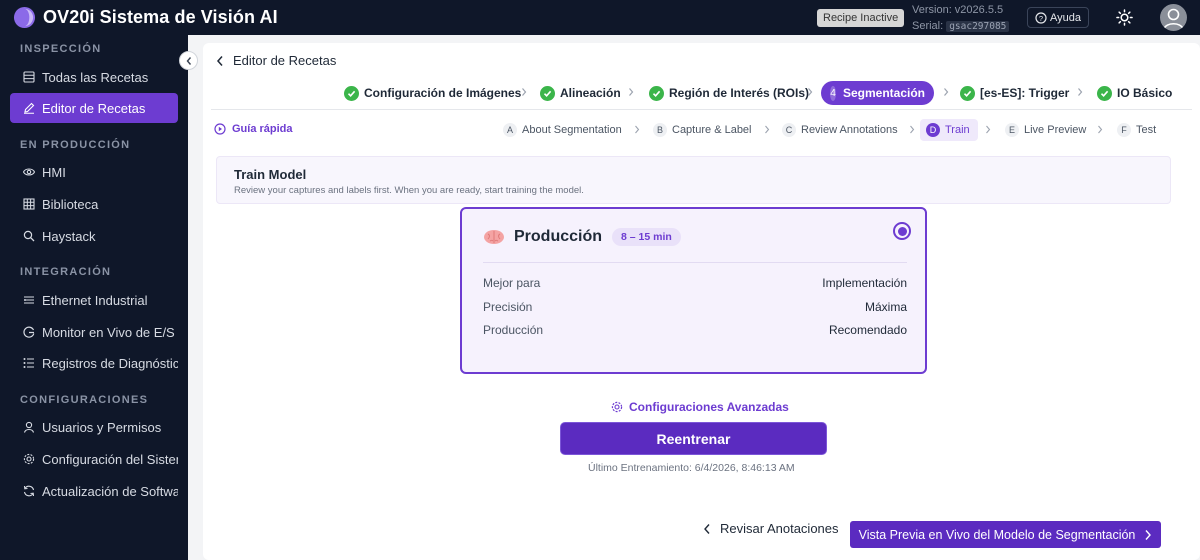 This screenshot has height=560, width=1200. What do you see at coordinates (1104, 93) in the screenshot?
I see `check-icon` at bounding box center [1104, 93].